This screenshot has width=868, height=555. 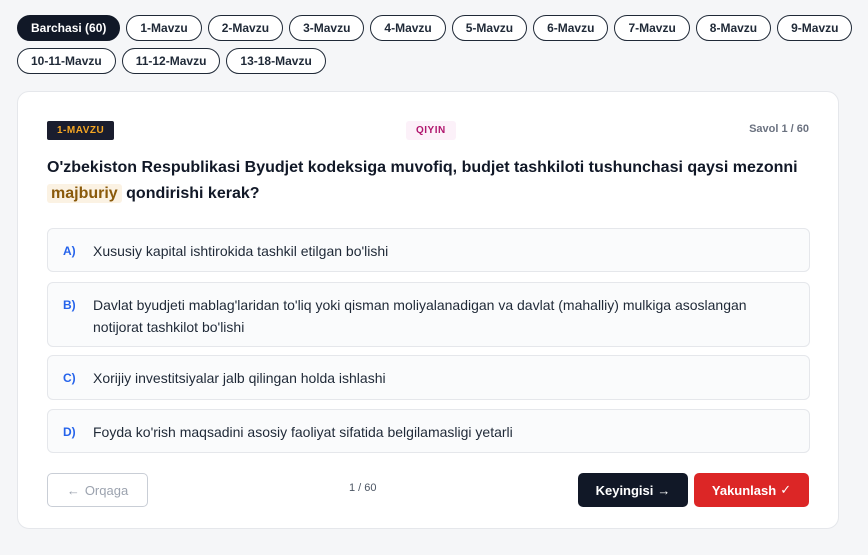 What do you see at coordinates (571, 28) in the screenshot?
I see `filter-chip-mavzu-6: 6-Mavzu` at bounding box center [571, 28].